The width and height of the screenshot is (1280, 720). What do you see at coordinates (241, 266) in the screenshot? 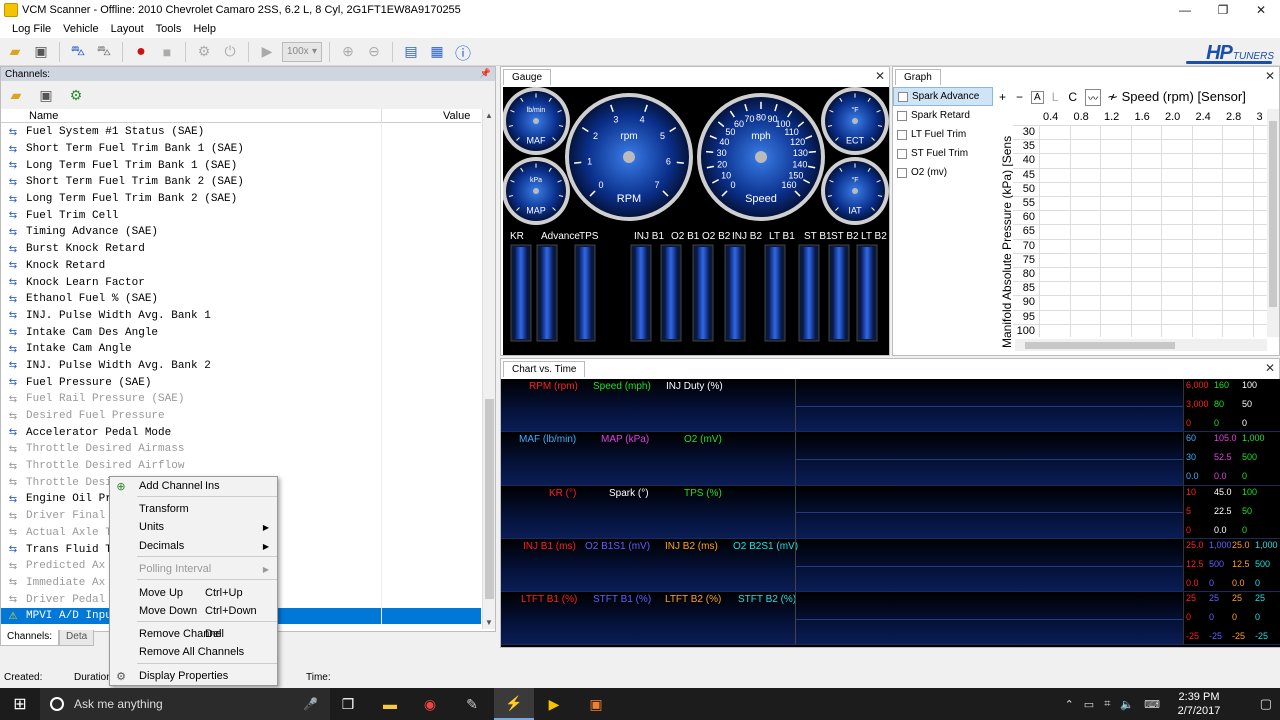
I see `channel-row: ⇆ Knock Retard` at bounding box center [241, 266].